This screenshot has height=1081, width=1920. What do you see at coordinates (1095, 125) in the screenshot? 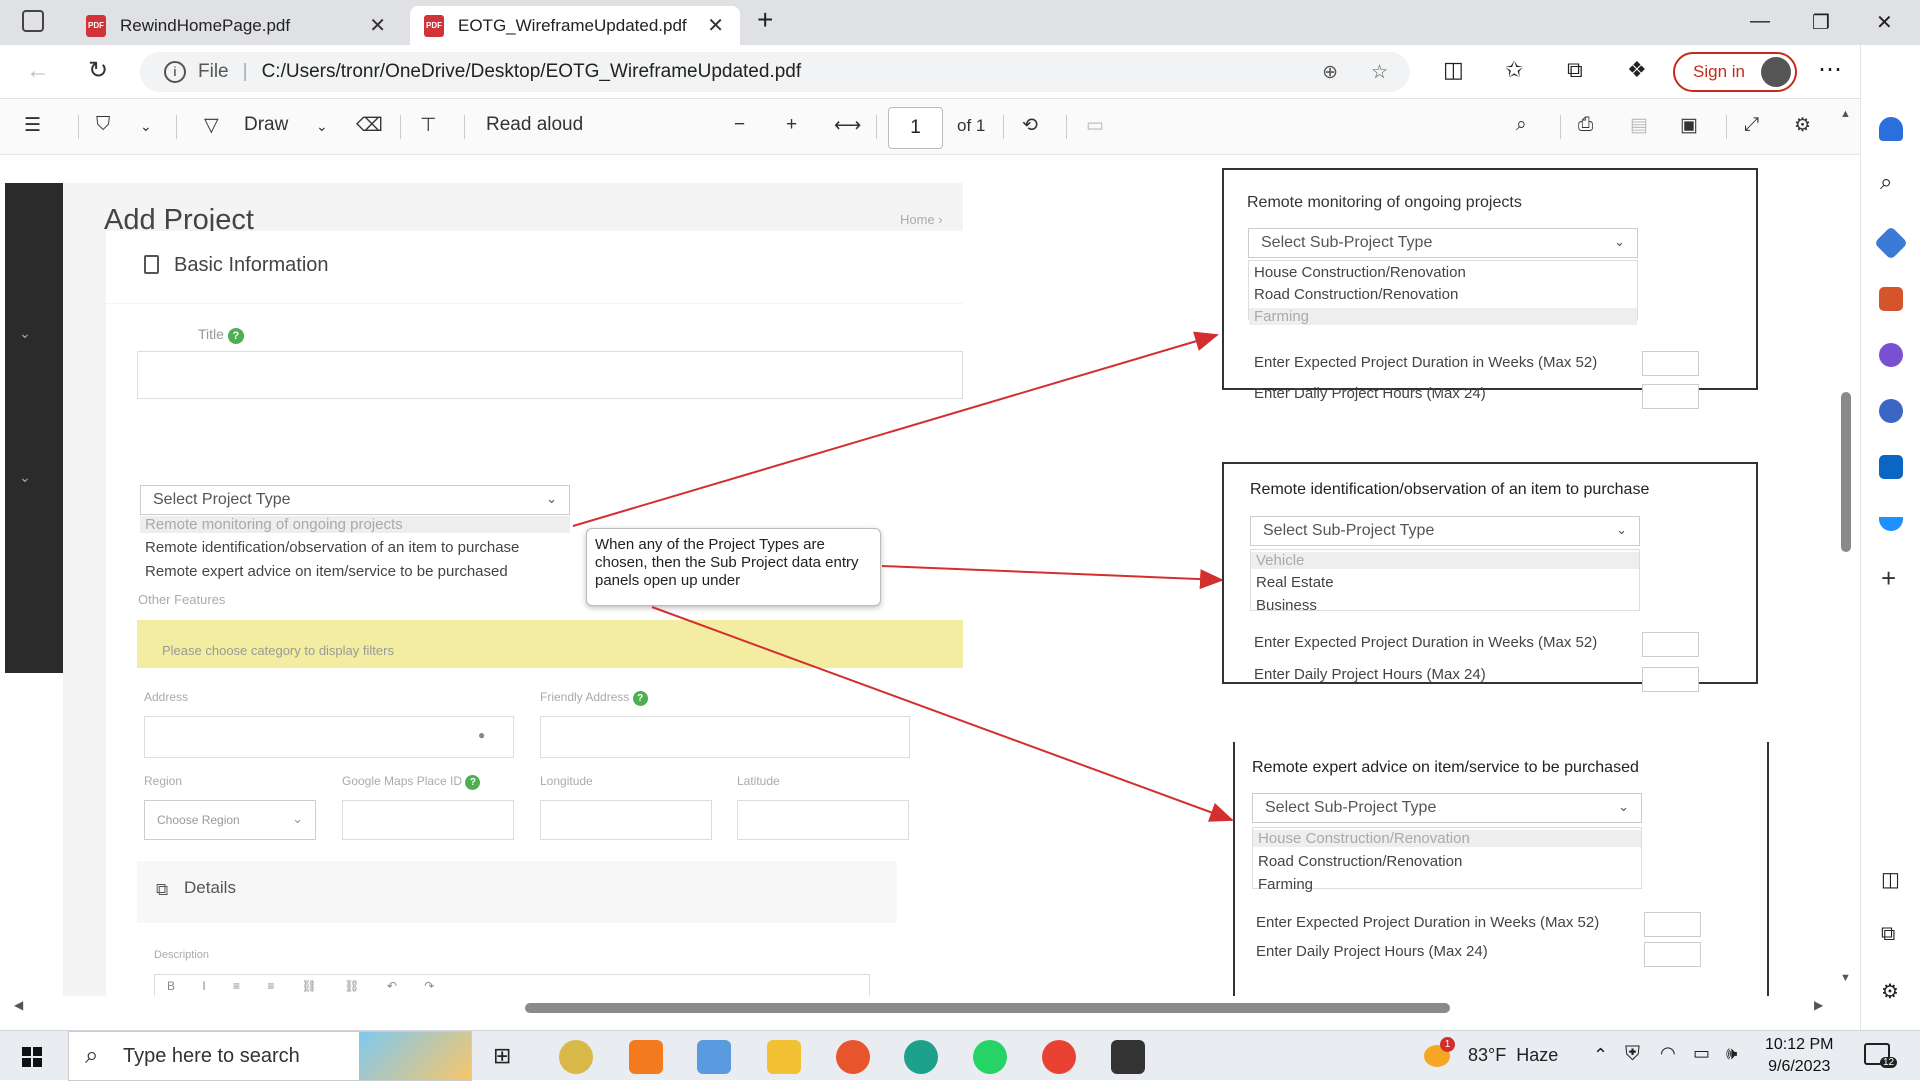
I see `page-view-icon: ▭` at bounding box center [1095, 125].